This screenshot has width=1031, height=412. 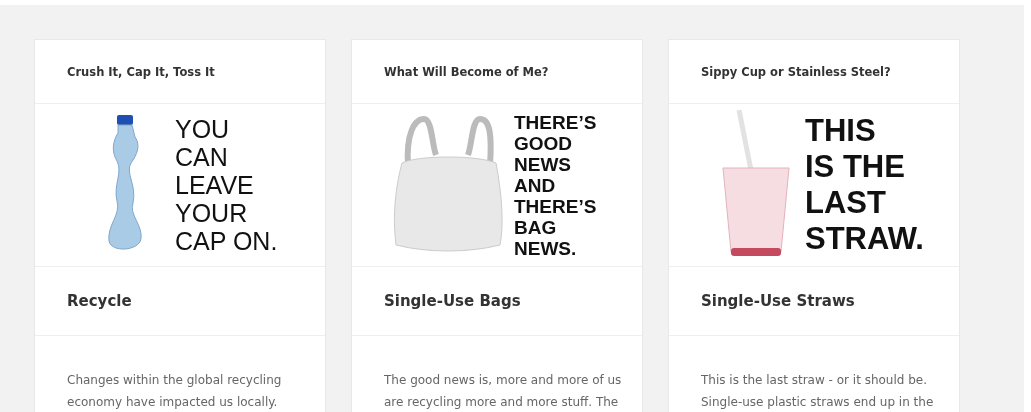 What do you see at coordinates (555, 185) in the screenshot?
I see `ad-slogan: THERE’S GOOD NEWS AND THERE’S BAG NEWS.` at bounding box center [555, 185].